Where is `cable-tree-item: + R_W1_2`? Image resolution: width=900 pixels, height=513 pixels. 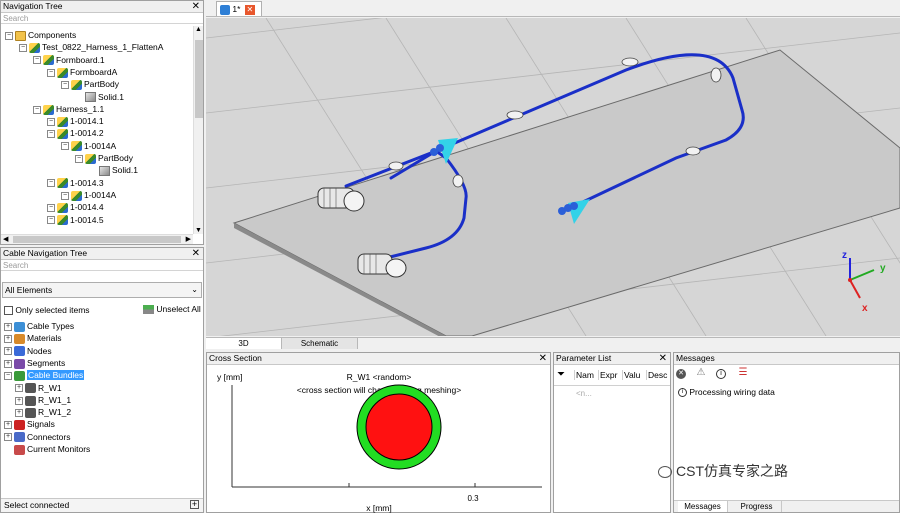
cable-tree-item: + R_W1_2 is located at coordinates (43, 412).